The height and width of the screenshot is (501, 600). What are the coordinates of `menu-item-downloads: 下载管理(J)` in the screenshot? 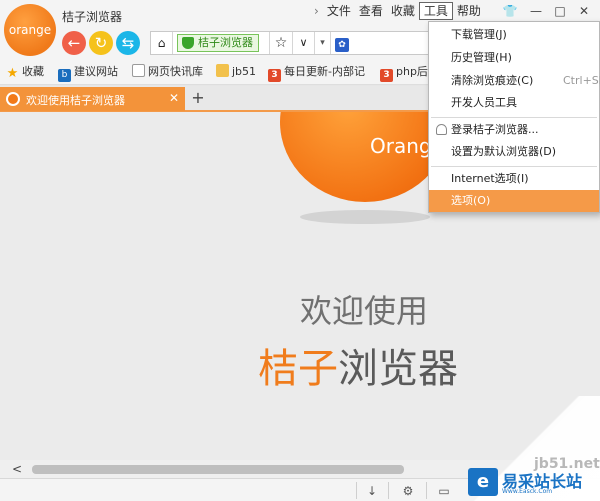 It's located at (514, 35).